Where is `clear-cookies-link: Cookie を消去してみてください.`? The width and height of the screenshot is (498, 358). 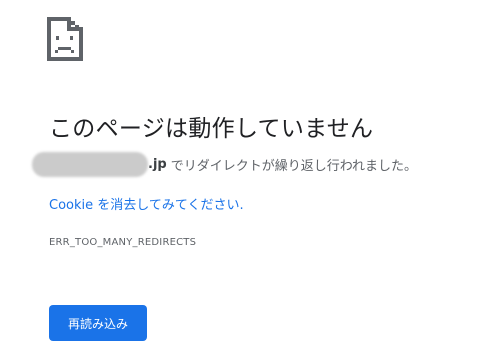
clear-cookies-link: Cookie を消去してみてください. is located at coordinates (146, 203).